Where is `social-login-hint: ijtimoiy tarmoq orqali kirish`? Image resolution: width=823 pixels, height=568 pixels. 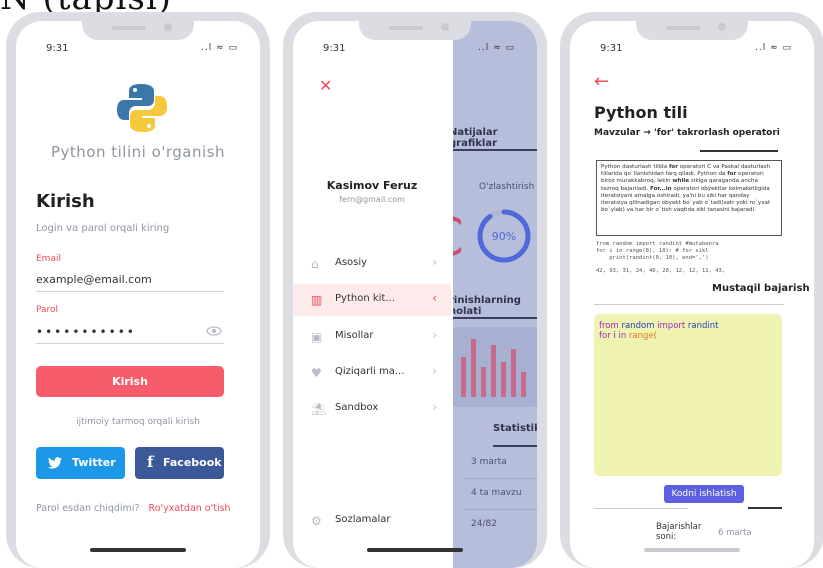 social-login-hint: ijtimoiy tarmoq orqali kirish is located at coordinates (138, 422).